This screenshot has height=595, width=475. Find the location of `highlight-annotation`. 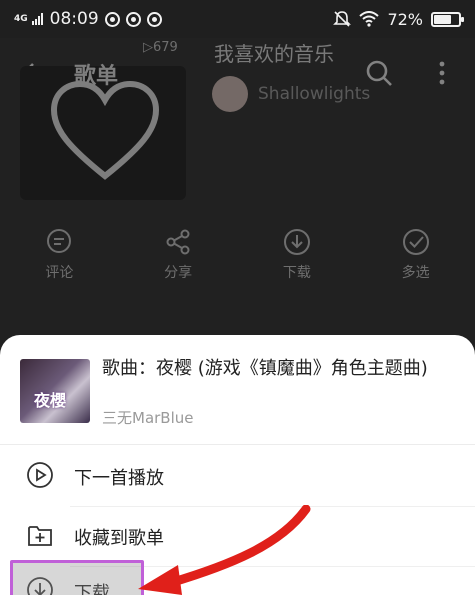

highlight-annotation is located at coordinates (77, 577).